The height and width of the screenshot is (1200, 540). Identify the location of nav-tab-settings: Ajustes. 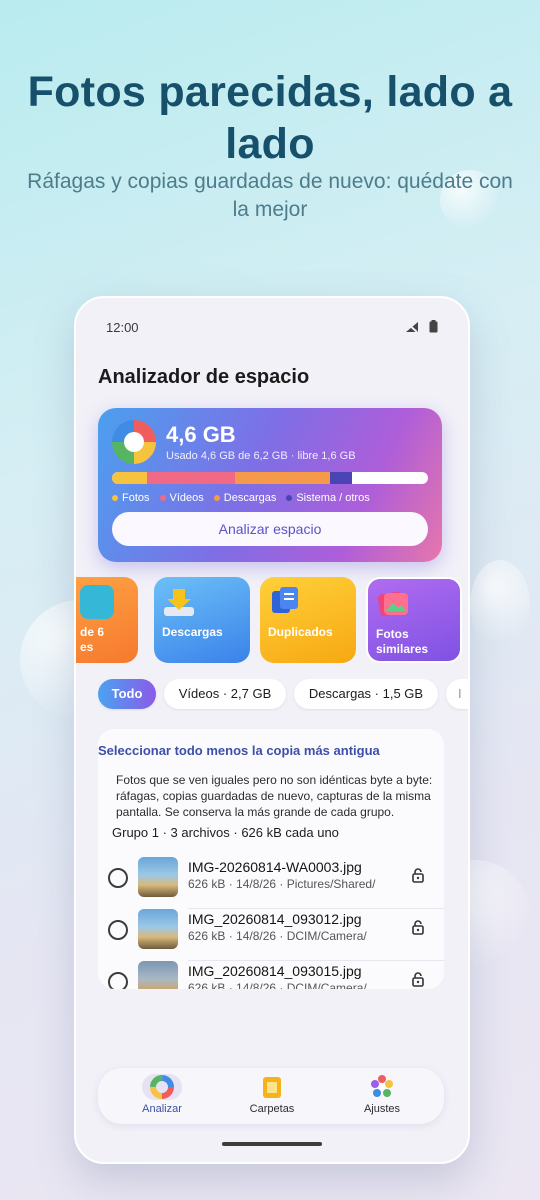
(382, 1096).